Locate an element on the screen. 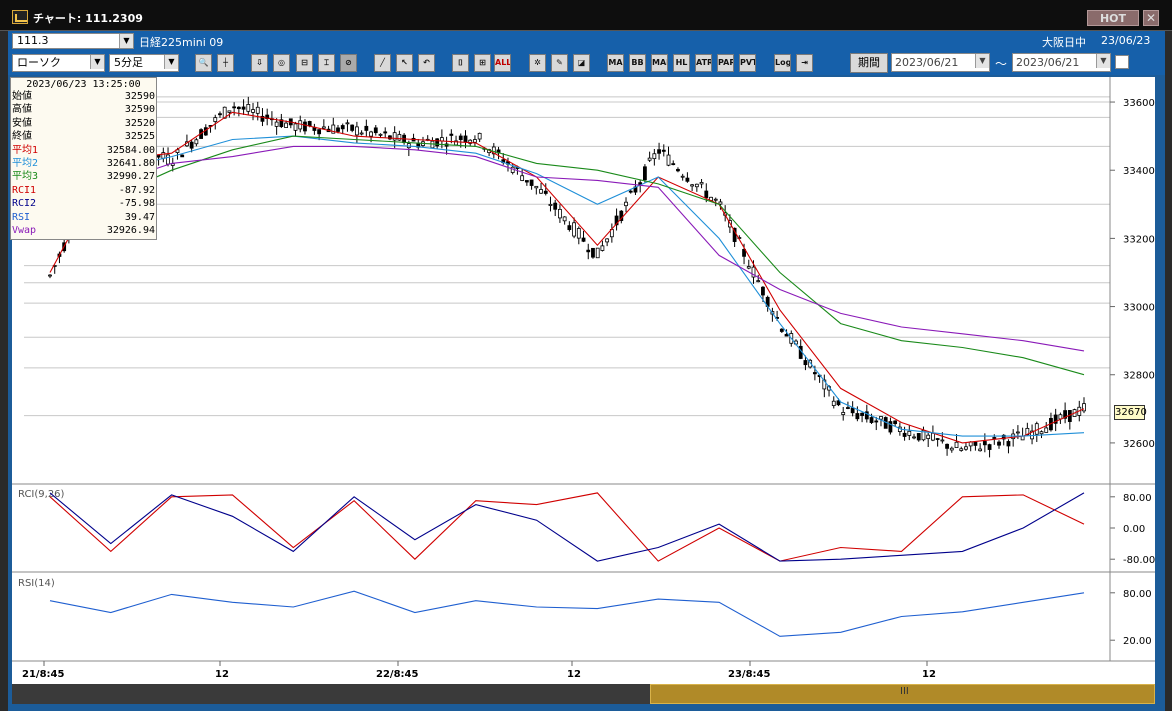  info-row: 安値 32520 is located at coordinates (83, 124).